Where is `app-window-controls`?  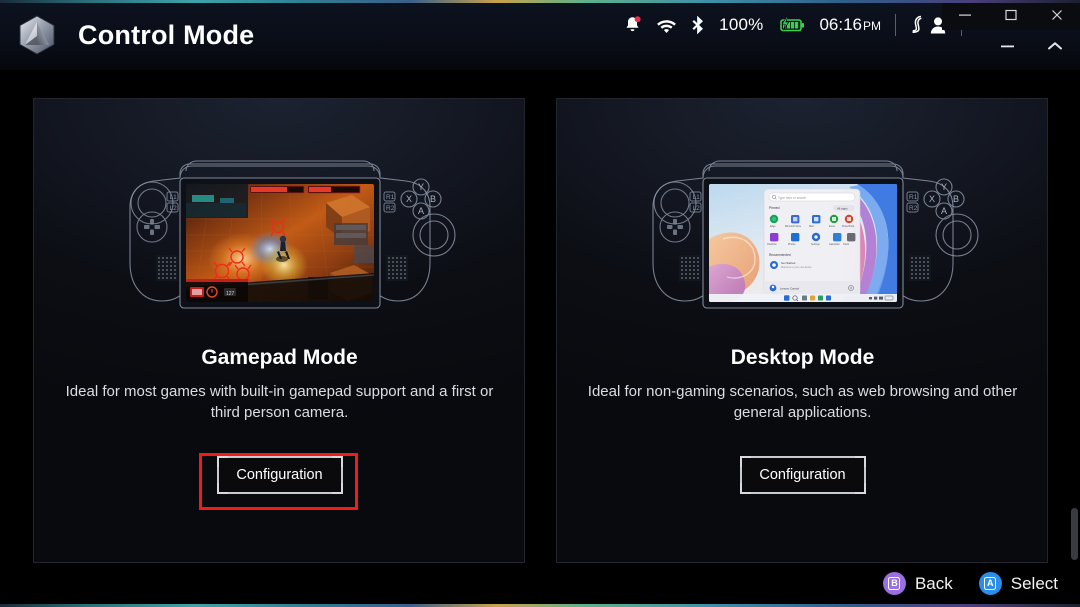
app-window-controls is located at coordinates (1031, 46).